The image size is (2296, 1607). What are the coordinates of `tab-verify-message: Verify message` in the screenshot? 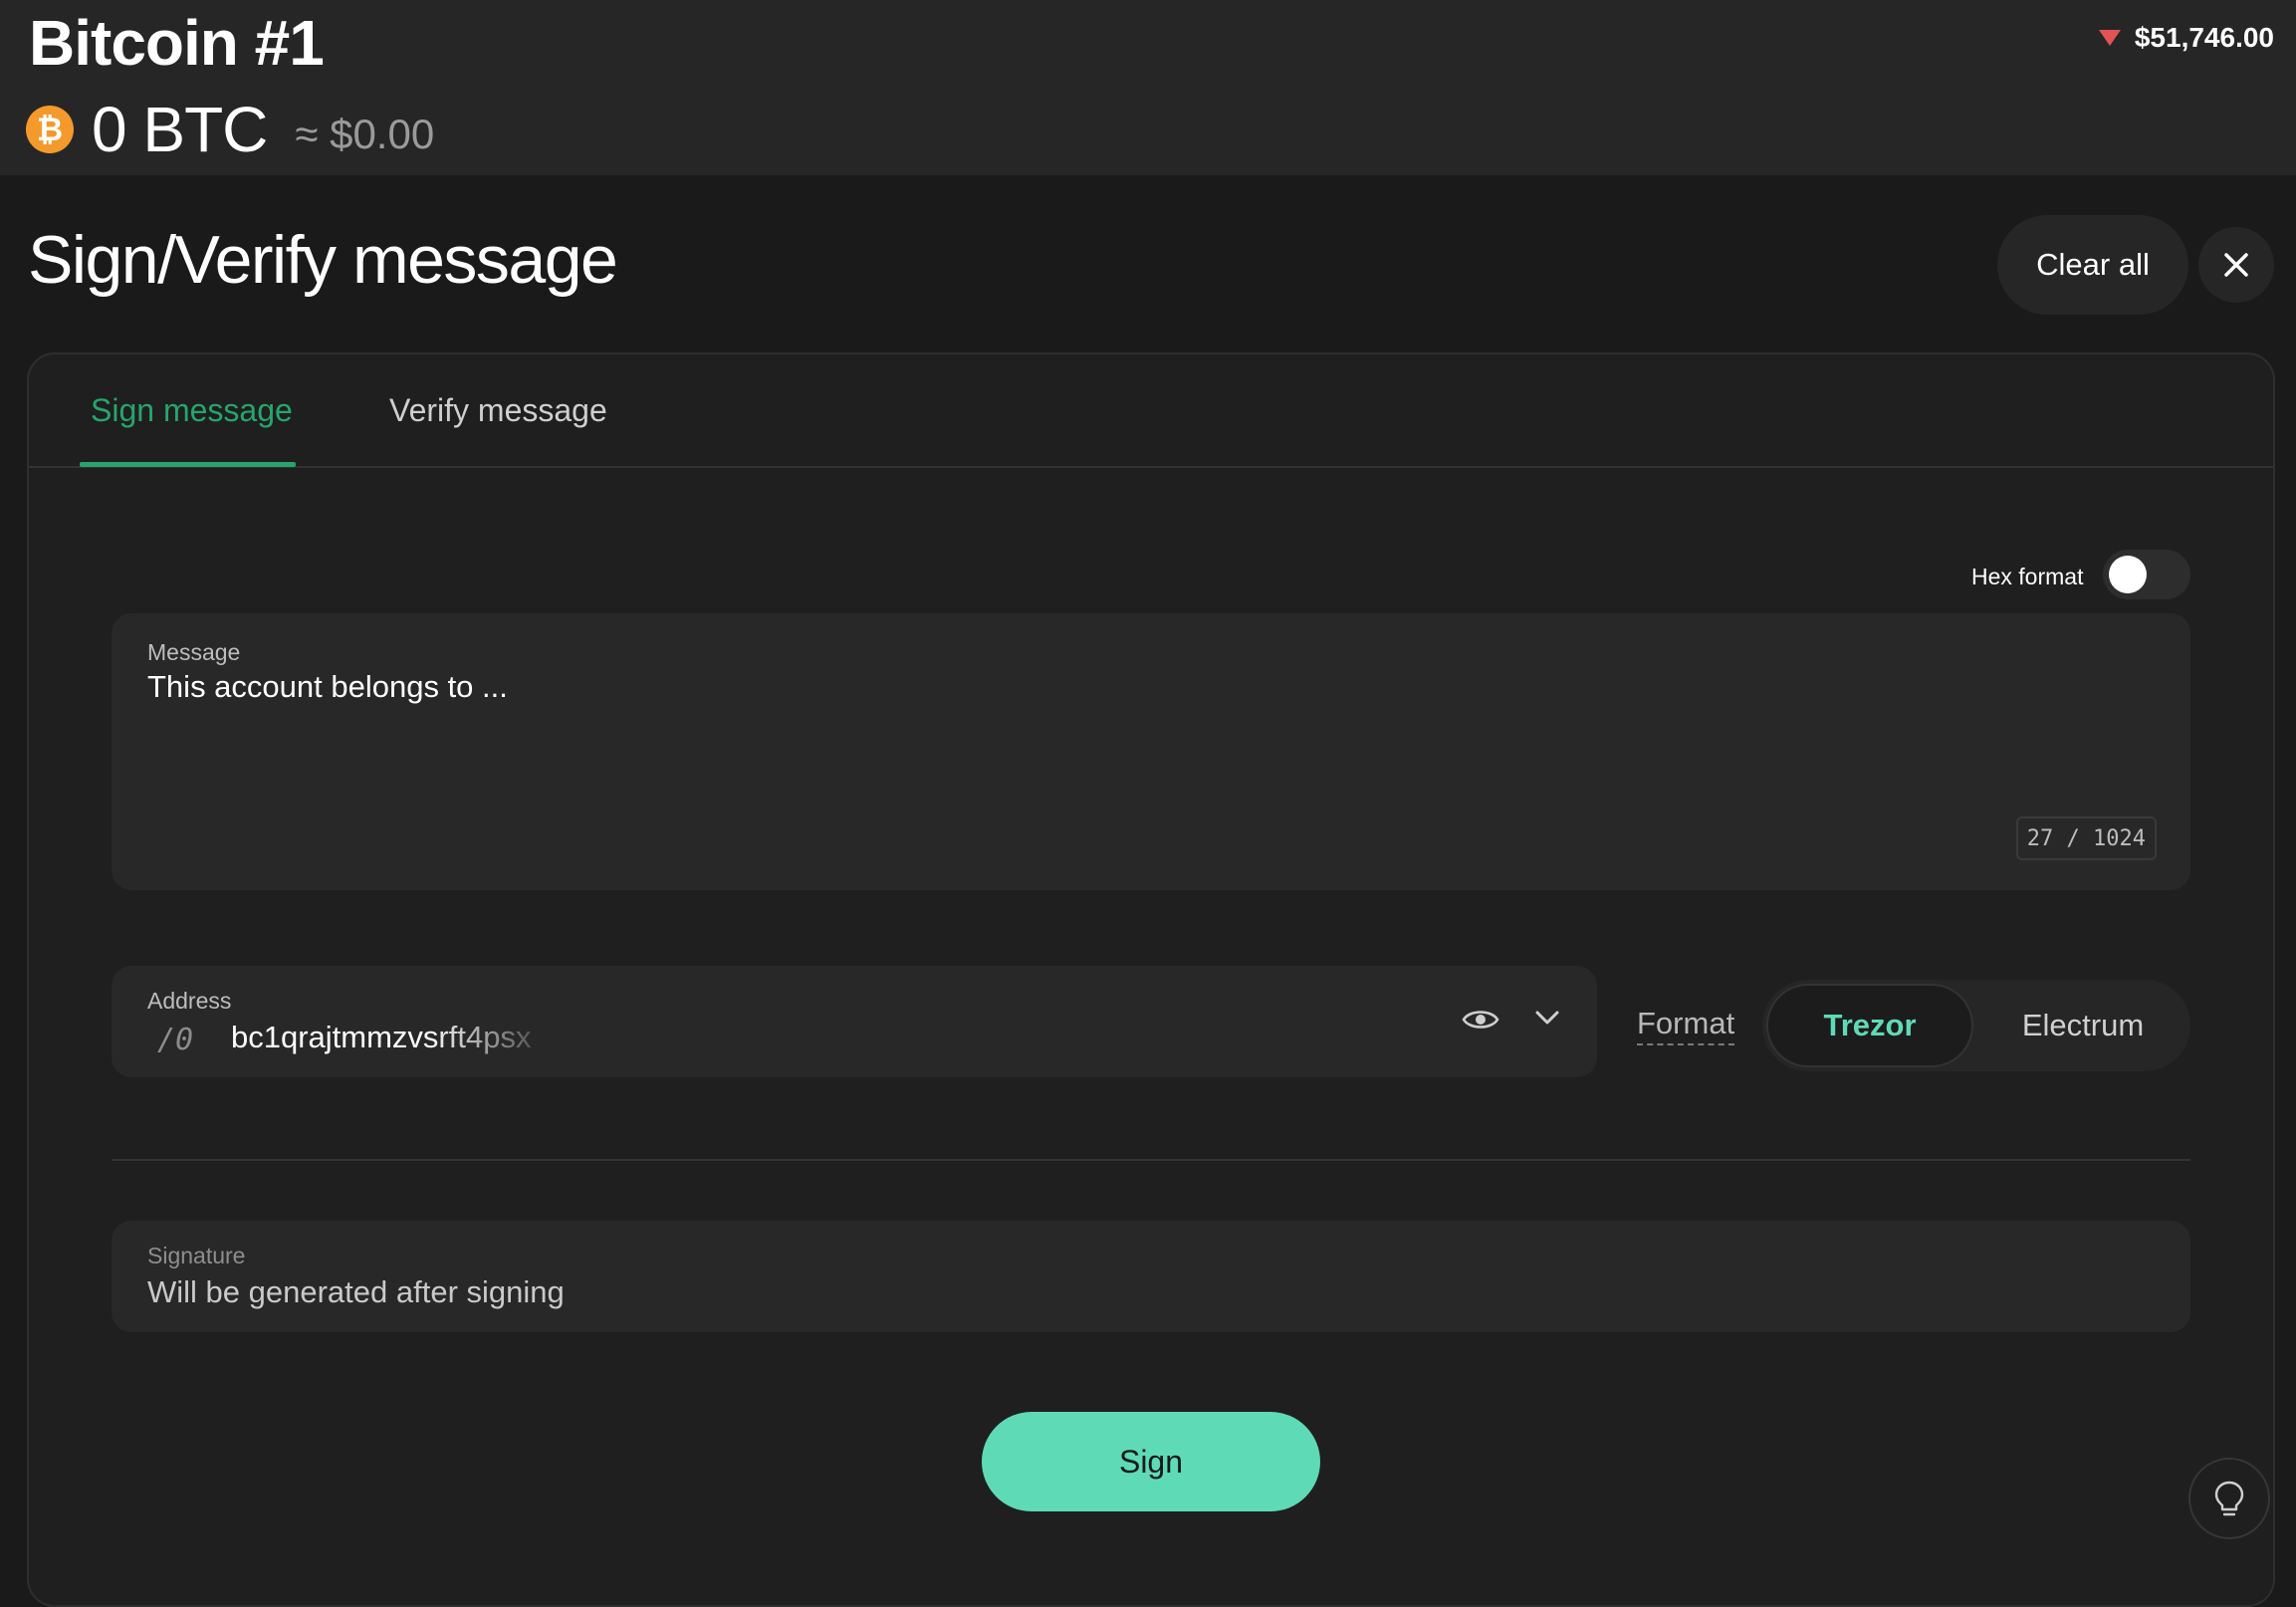 It's located at (498, 410).